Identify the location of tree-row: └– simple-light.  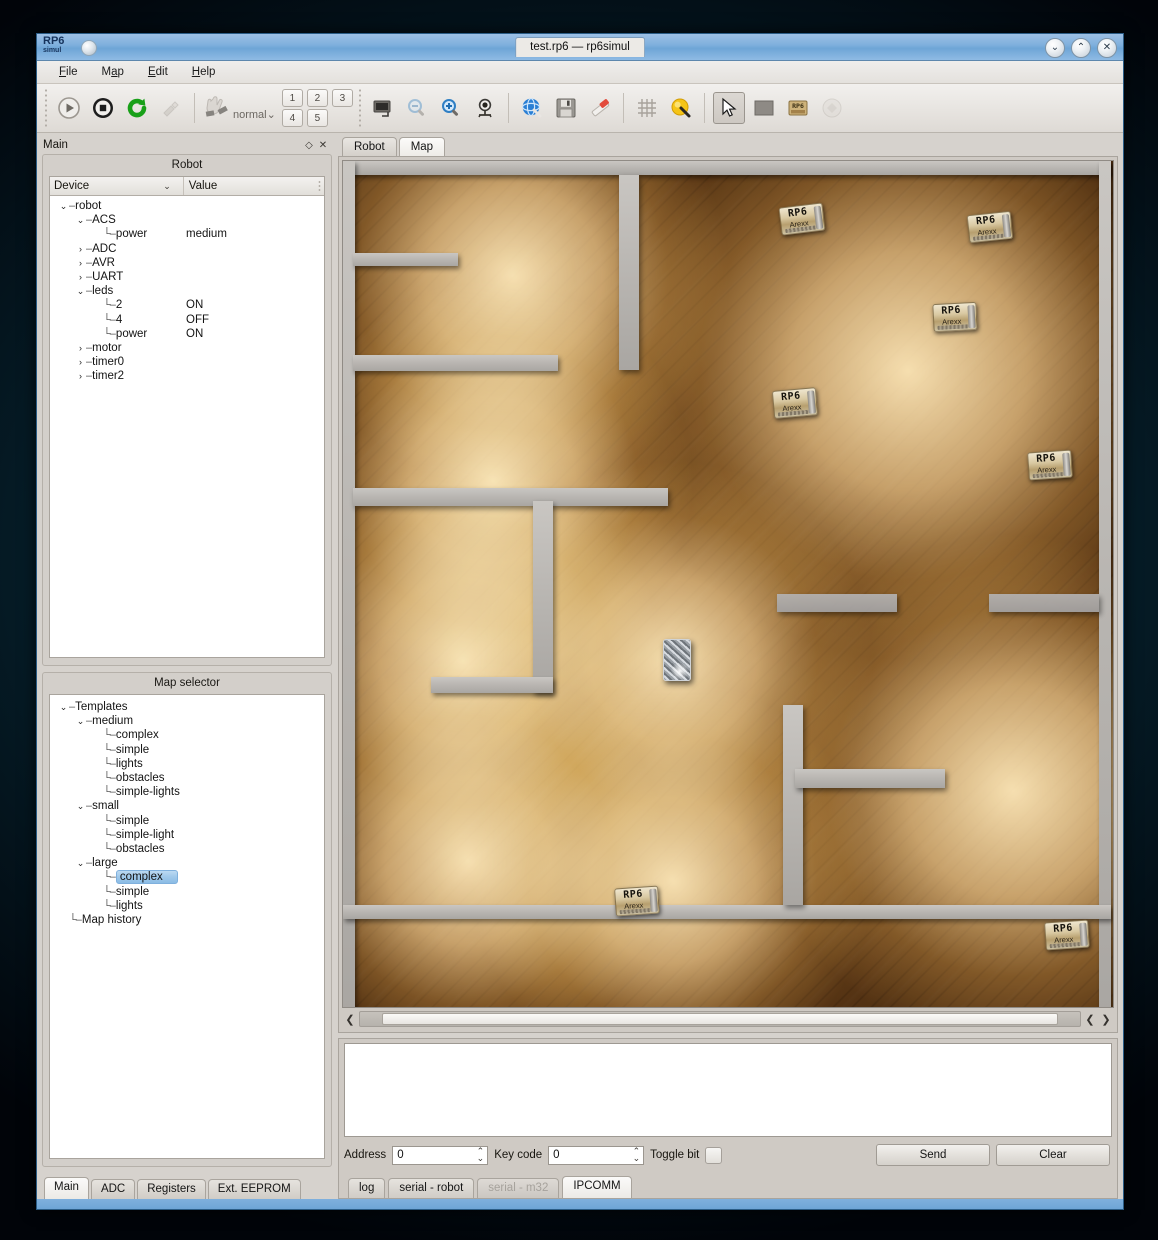
(187, 835).